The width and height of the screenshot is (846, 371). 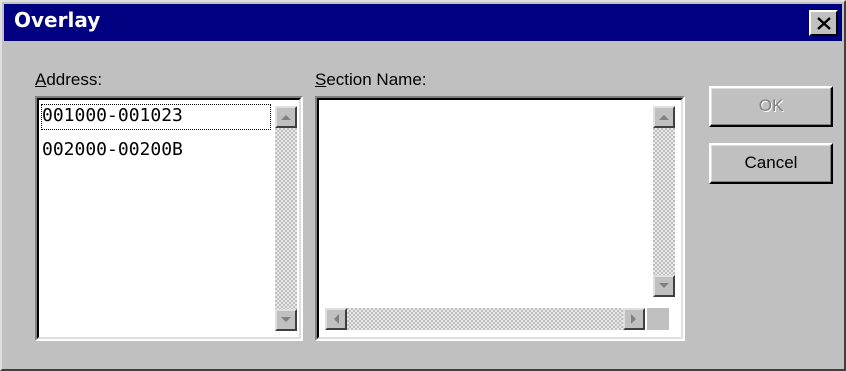 I want to click on section-horizontal-scrollbar, so click(x=485, y=319).